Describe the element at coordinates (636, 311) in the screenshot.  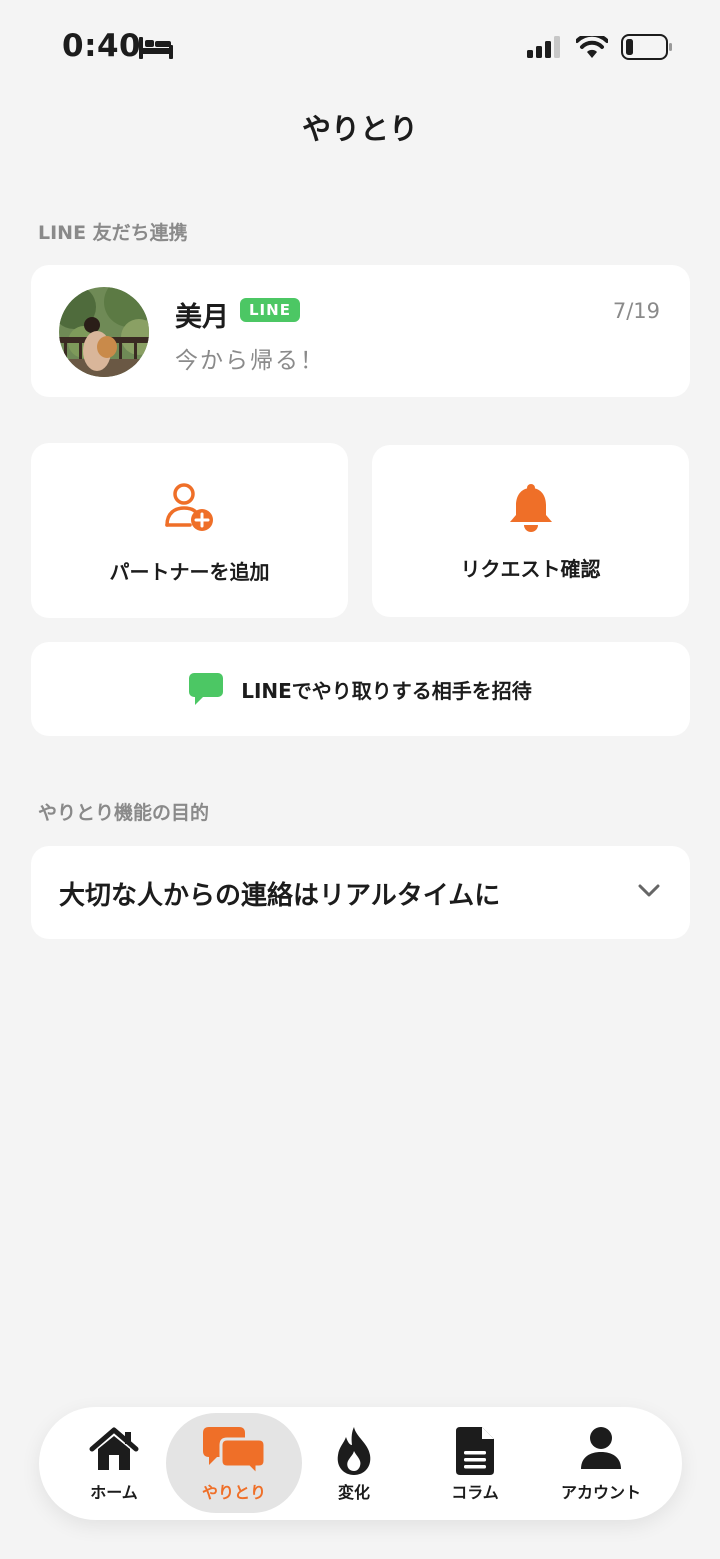
I see `friend-last-date: 7/19` at that location.